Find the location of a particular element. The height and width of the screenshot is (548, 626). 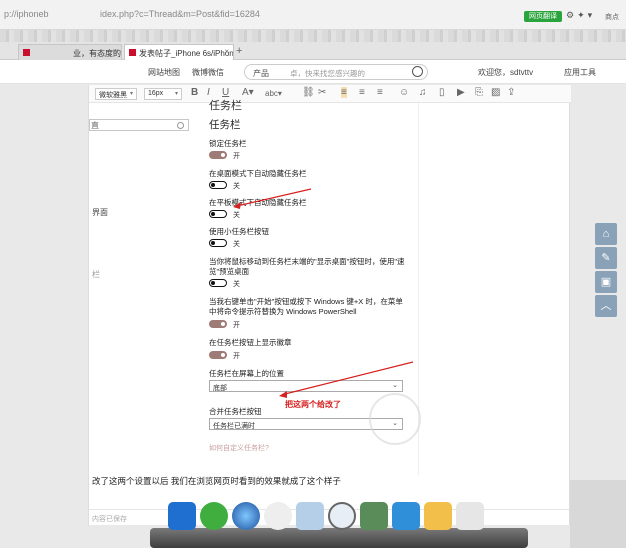

align-center-icon: ≡ is located at coordinates (362, 92).